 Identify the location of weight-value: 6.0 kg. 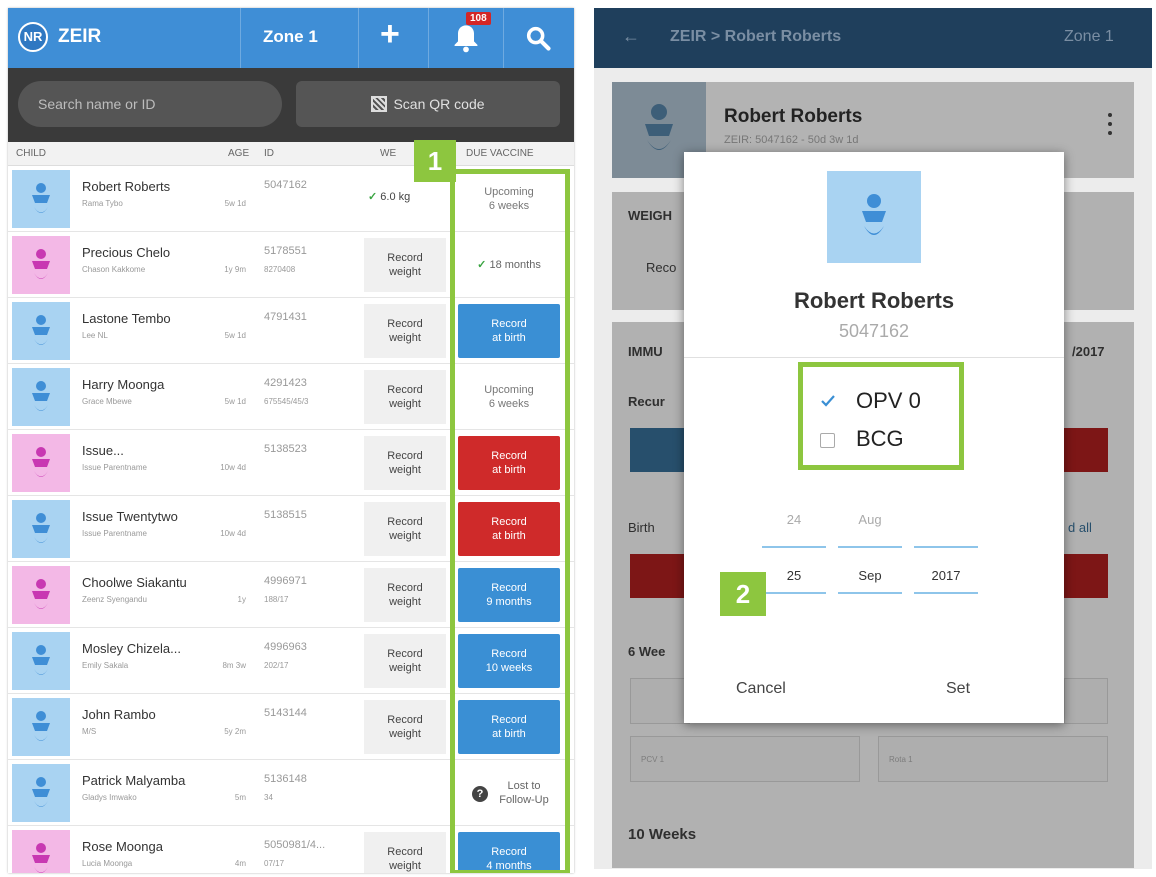
(395, 197).